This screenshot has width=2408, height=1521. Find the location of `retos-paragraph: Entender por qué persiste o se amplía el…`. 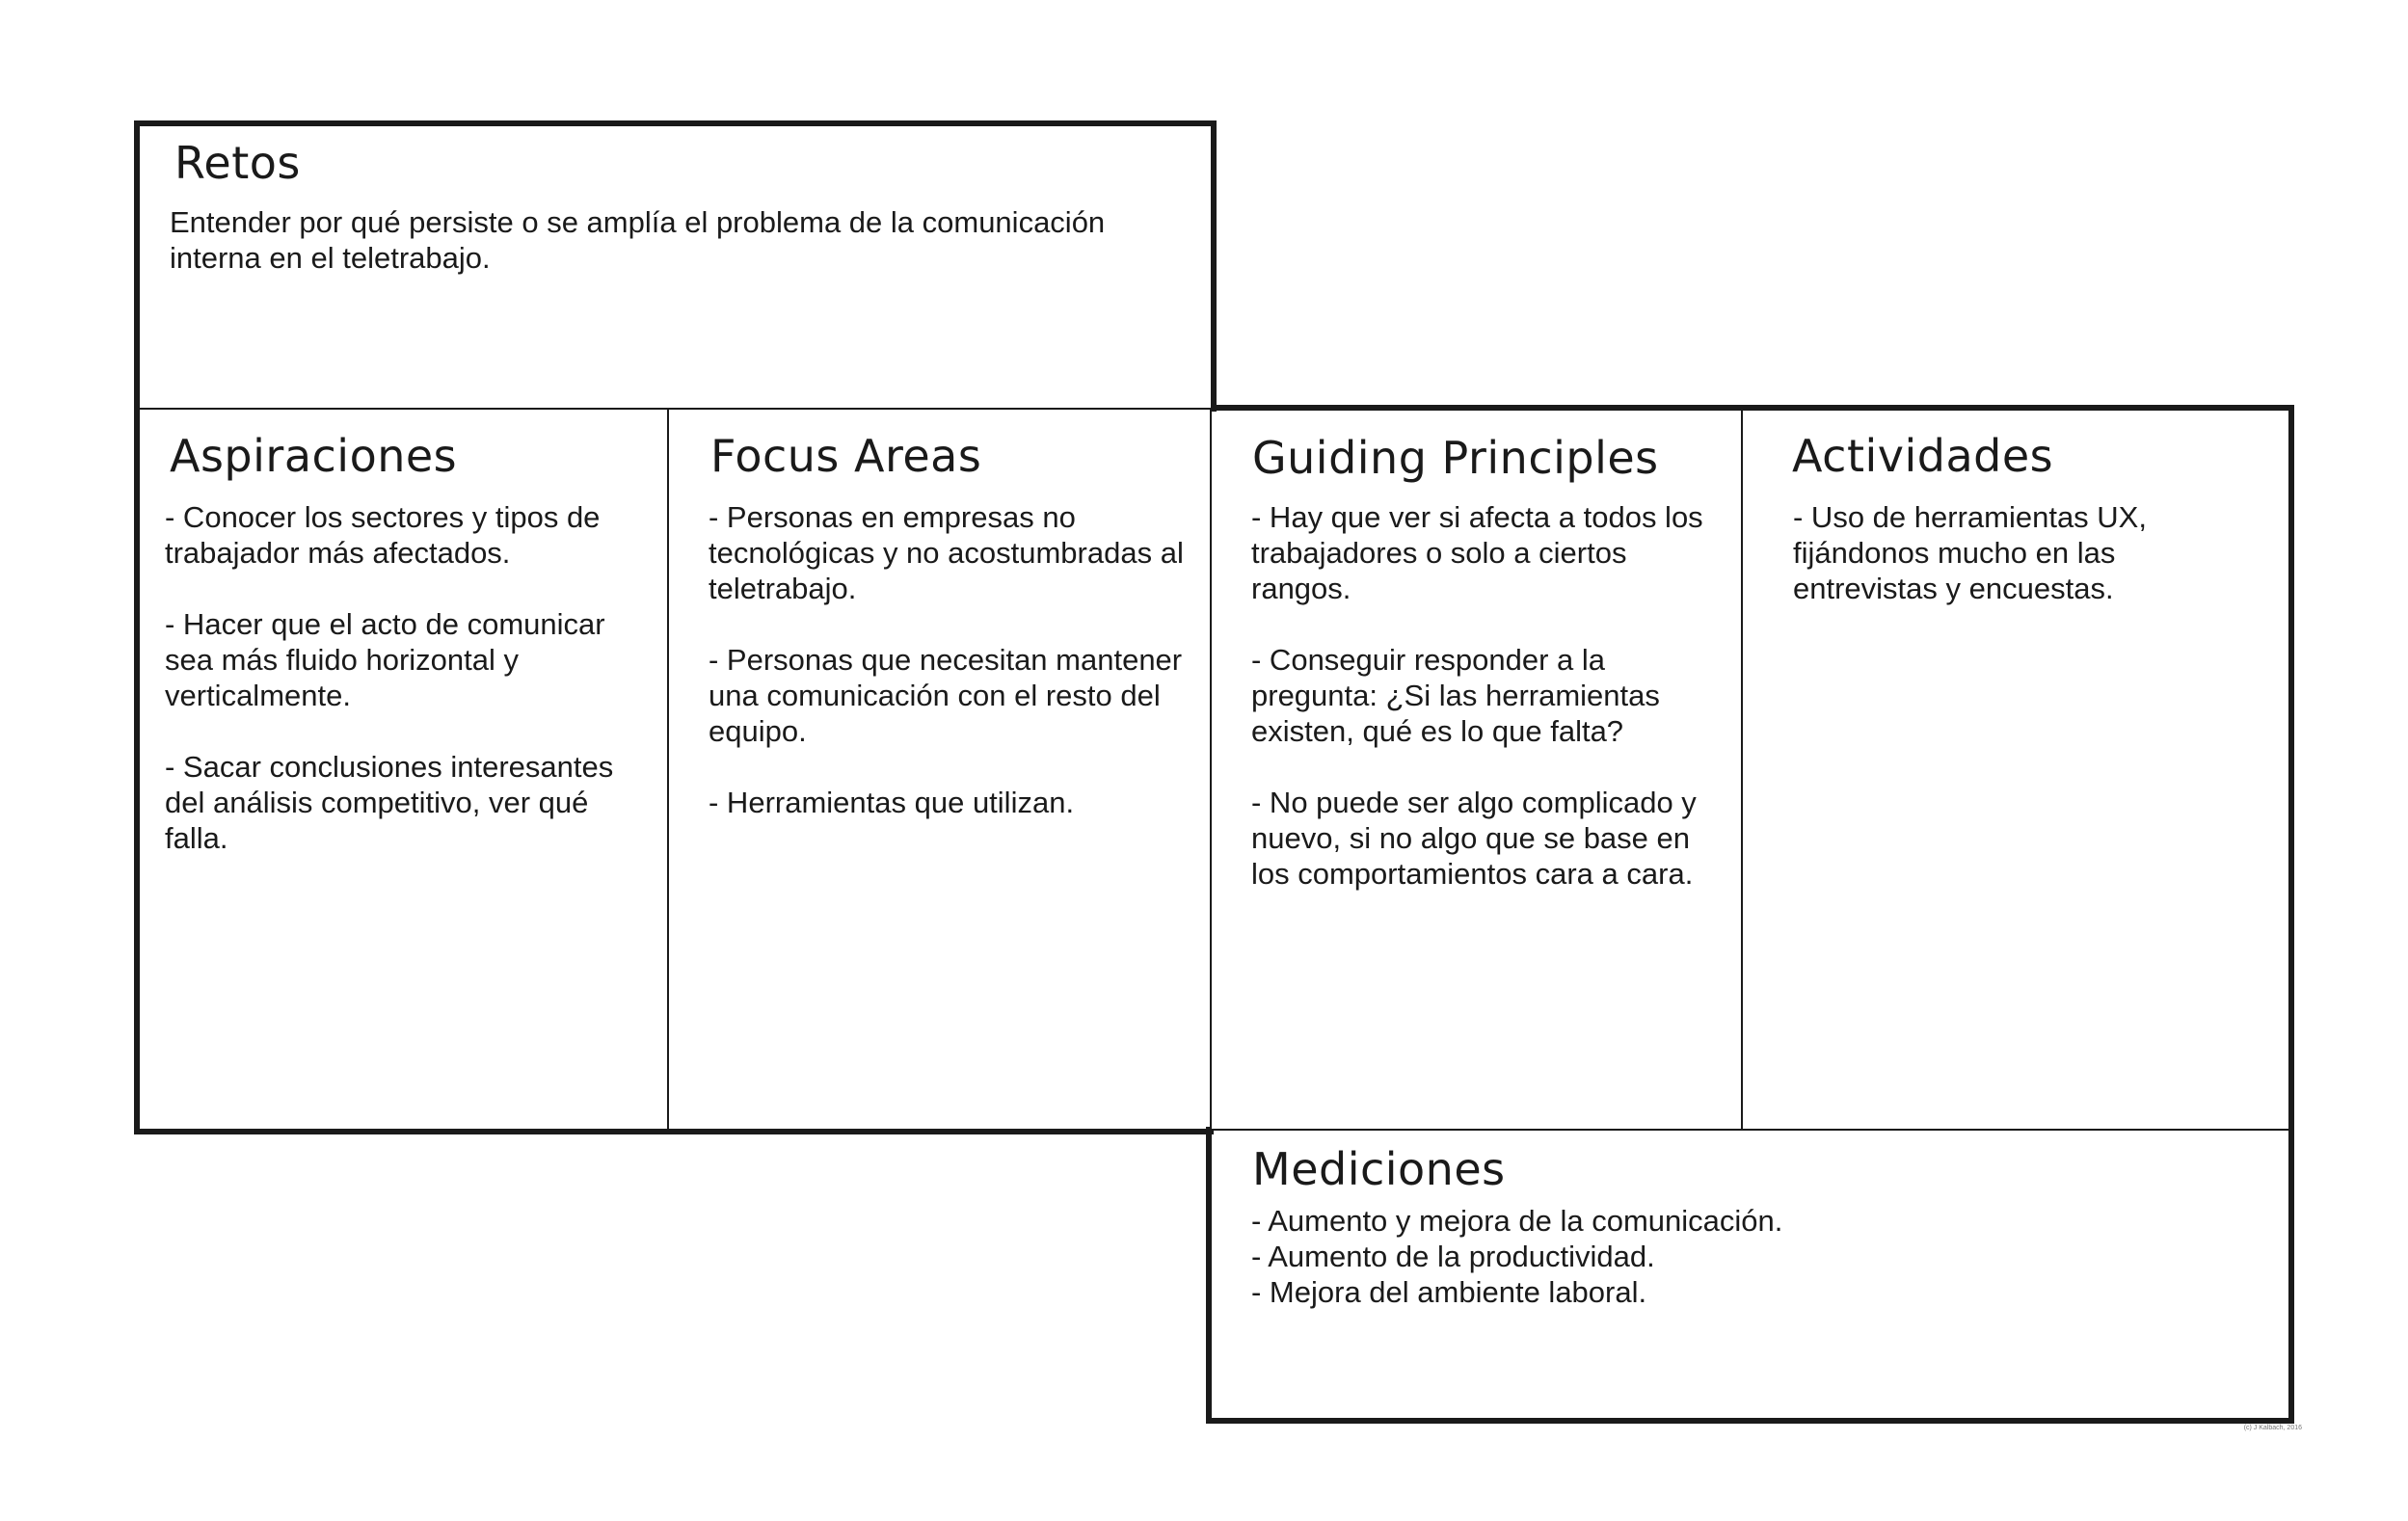

retos-paragraph: Entender por qué persiste o se amplía el… is located at coordinates (638, 240).